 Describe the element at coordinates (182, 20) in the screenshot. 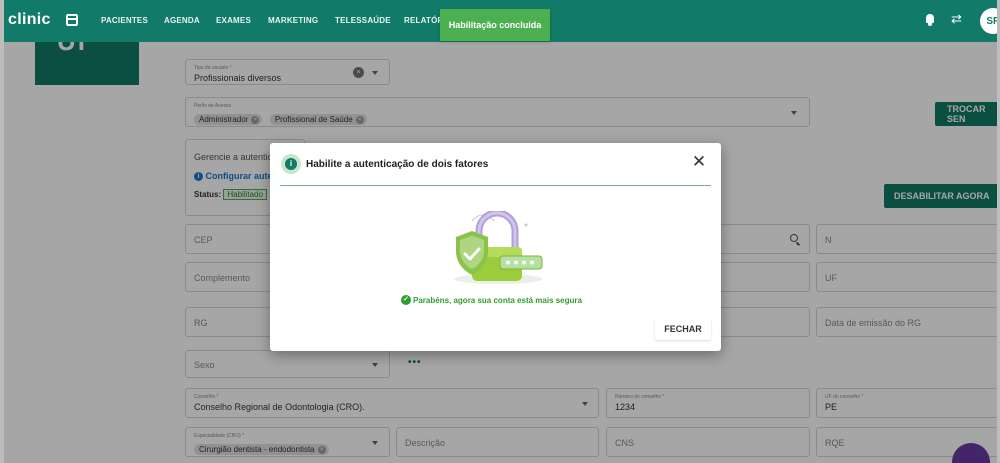

I see `nav-item-agenda: AGENDA` at that location.